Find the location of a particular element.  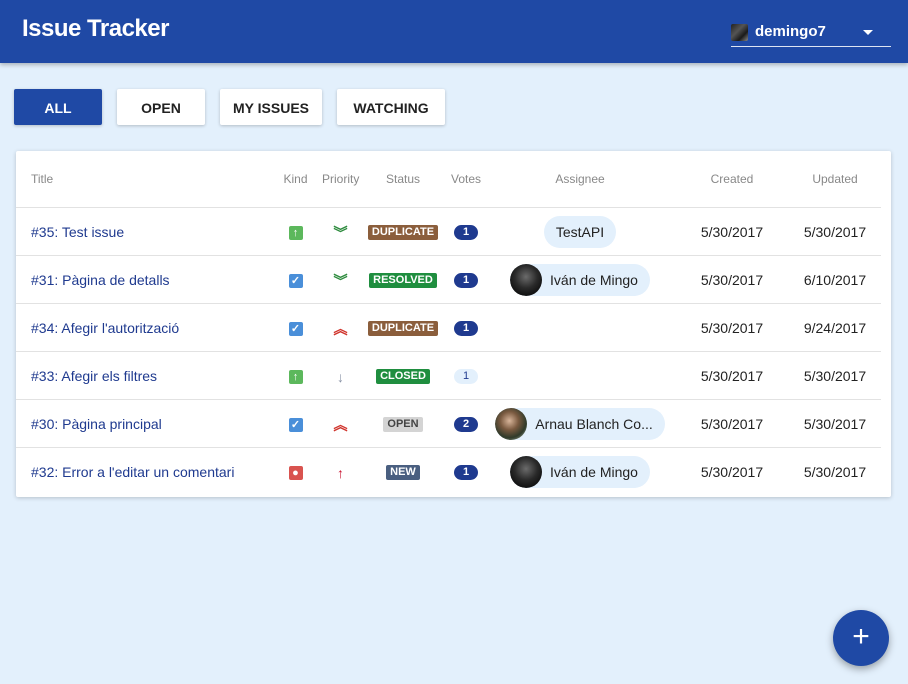

column-header-votes: Votes is located at coordinates (466, 179).